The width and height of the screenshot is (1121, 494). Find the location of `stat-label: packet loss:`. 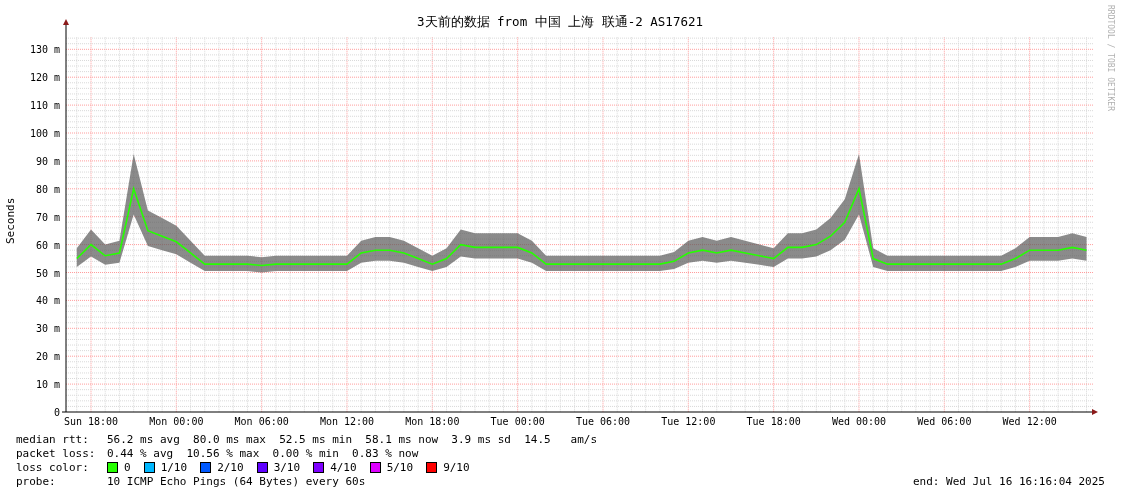

stat-label: packet loss: is located at coordinates (56, 453).